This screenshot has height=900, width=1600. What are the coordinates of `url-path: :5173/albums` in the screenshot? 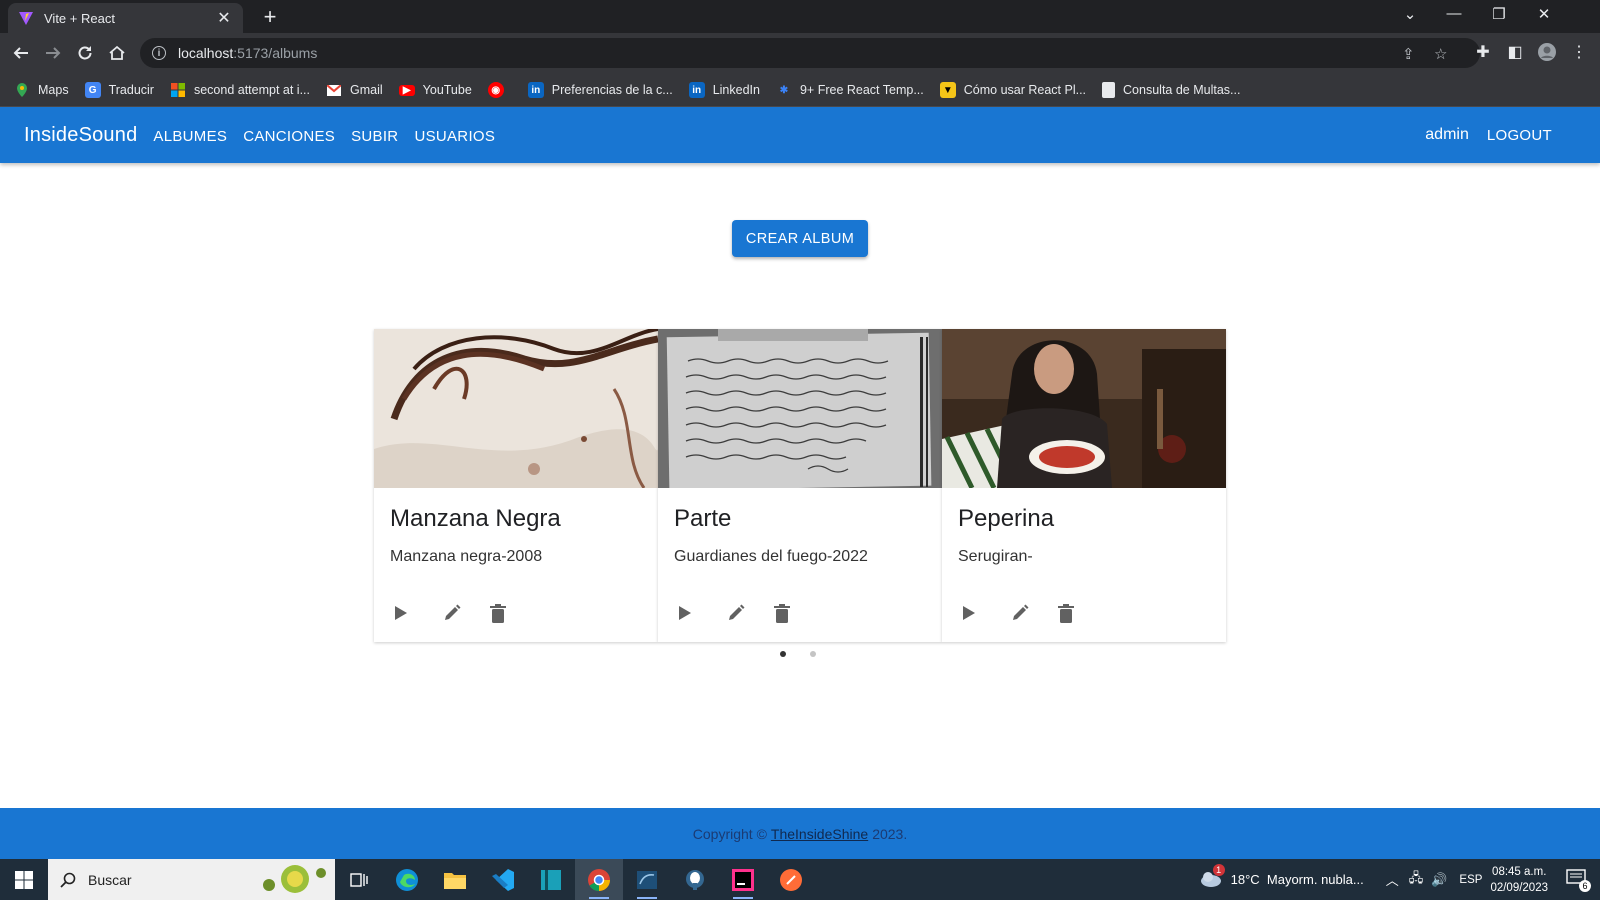 It's located at (275, 53).